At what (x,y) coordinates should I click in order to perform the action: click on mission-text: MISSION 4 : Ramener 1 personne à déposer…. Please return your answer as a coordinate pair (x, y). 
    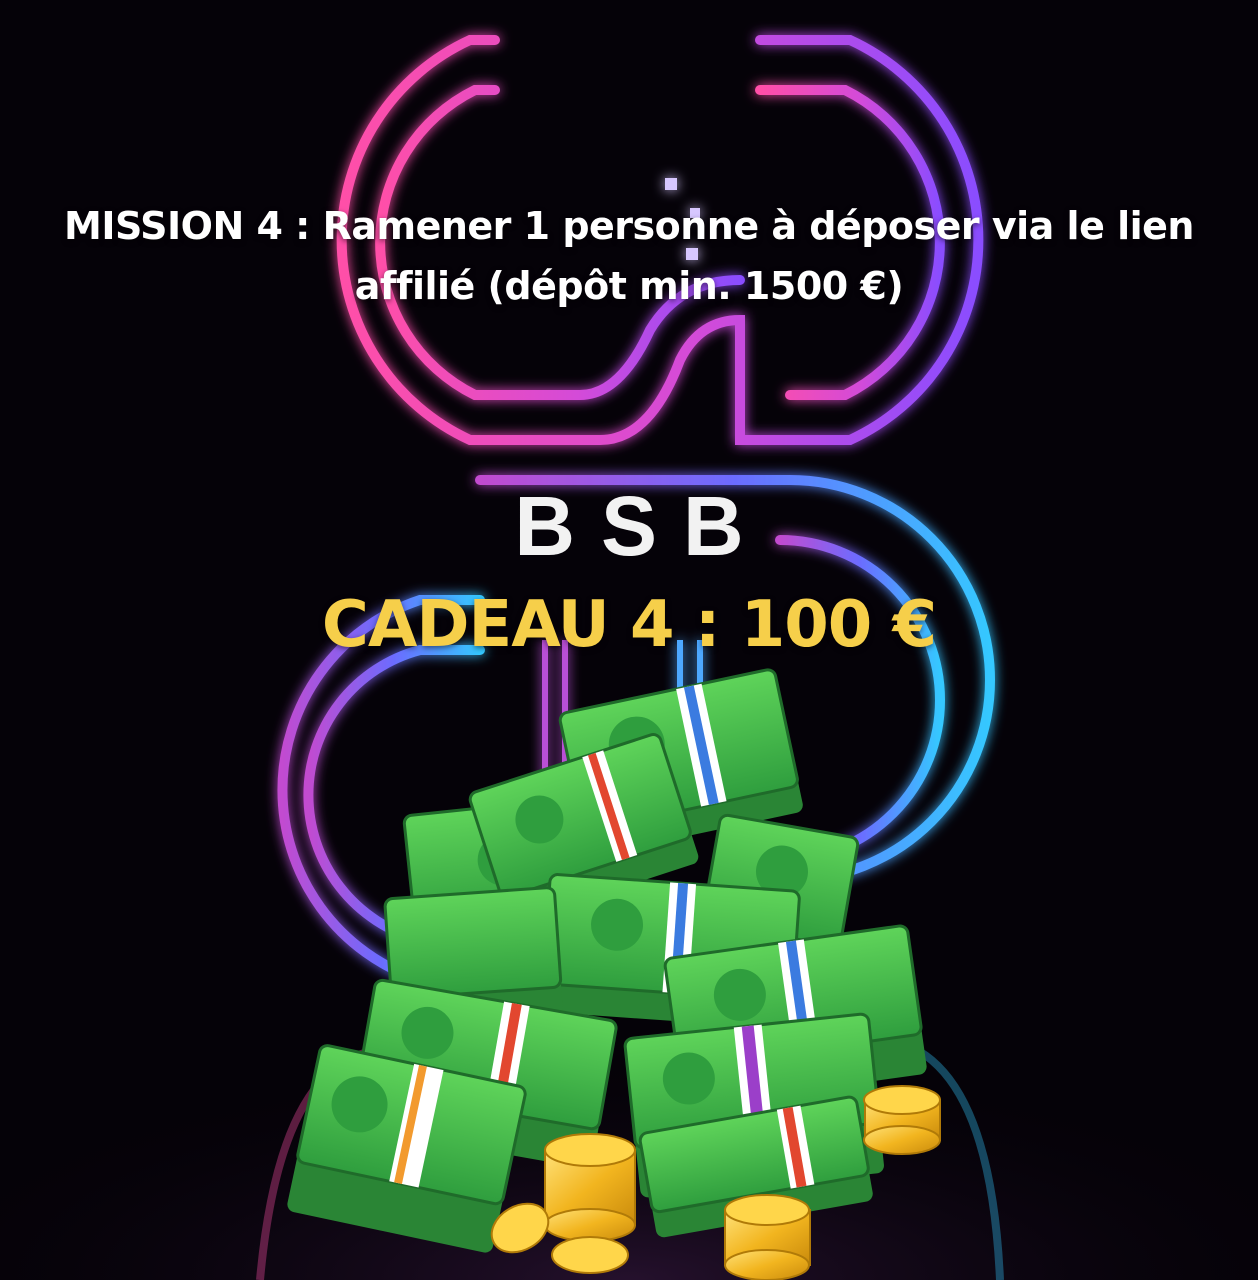
    Looking at the image, I should click on (629, 256).